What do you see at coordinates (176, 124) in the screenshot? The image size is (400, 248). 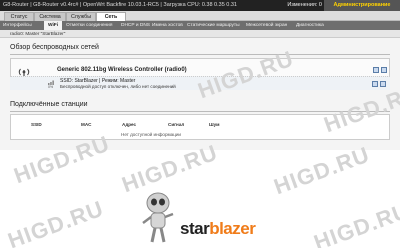 I see `column-signal: Сигнал` at bounding box center [176, 124].